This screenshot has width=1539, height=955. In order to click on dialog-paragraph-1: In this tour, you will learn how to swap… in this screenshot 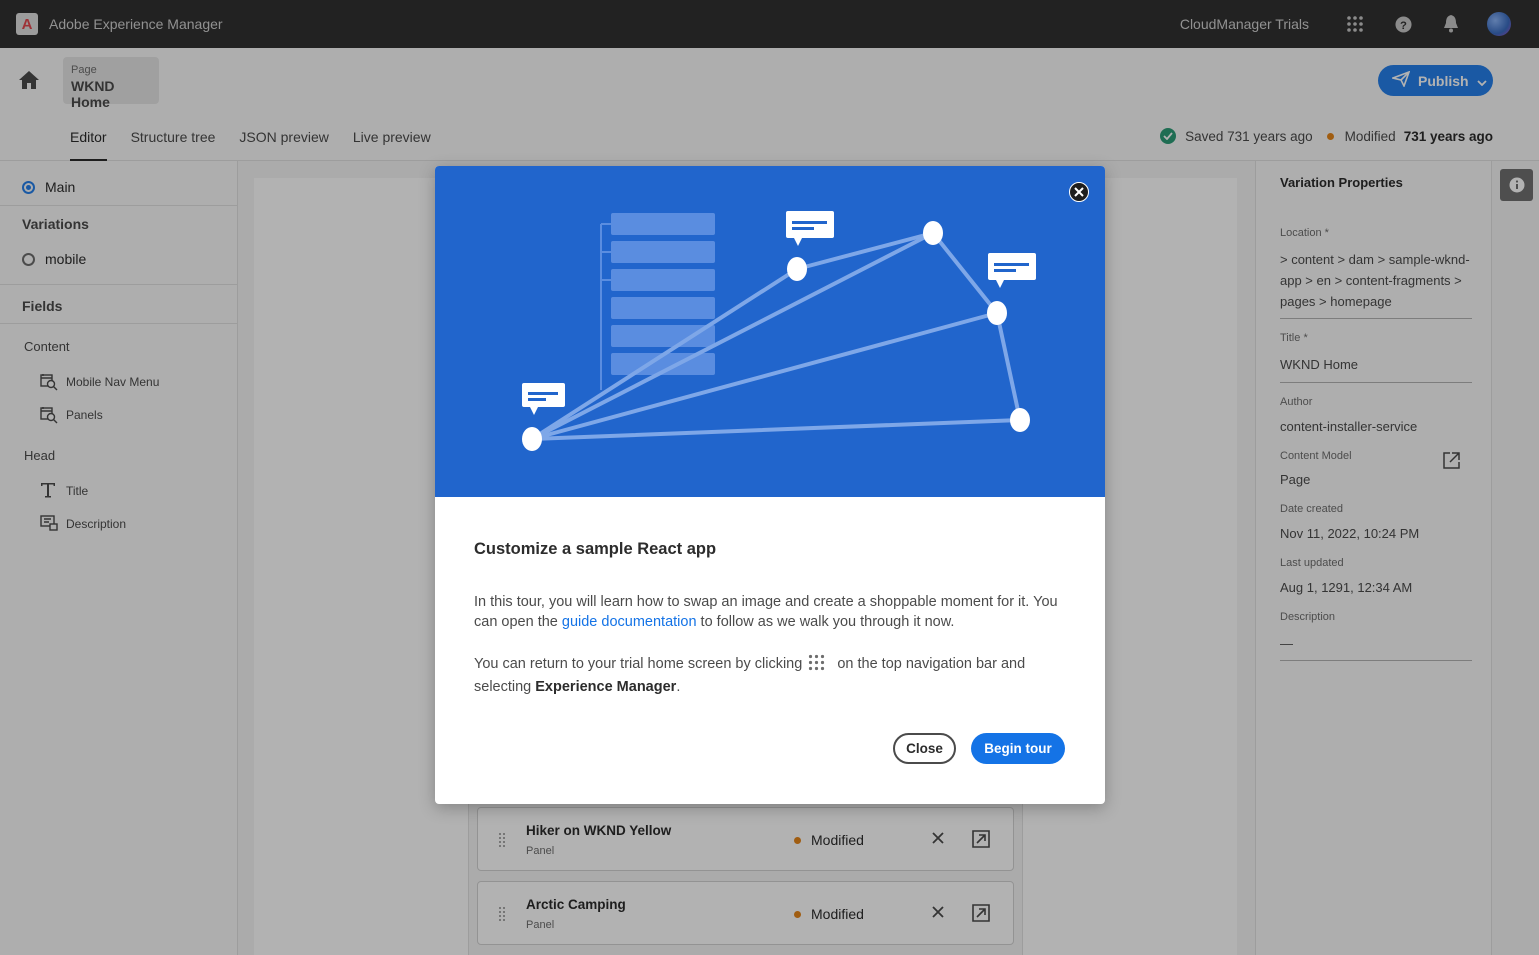, I will do `click(766, 612)`.